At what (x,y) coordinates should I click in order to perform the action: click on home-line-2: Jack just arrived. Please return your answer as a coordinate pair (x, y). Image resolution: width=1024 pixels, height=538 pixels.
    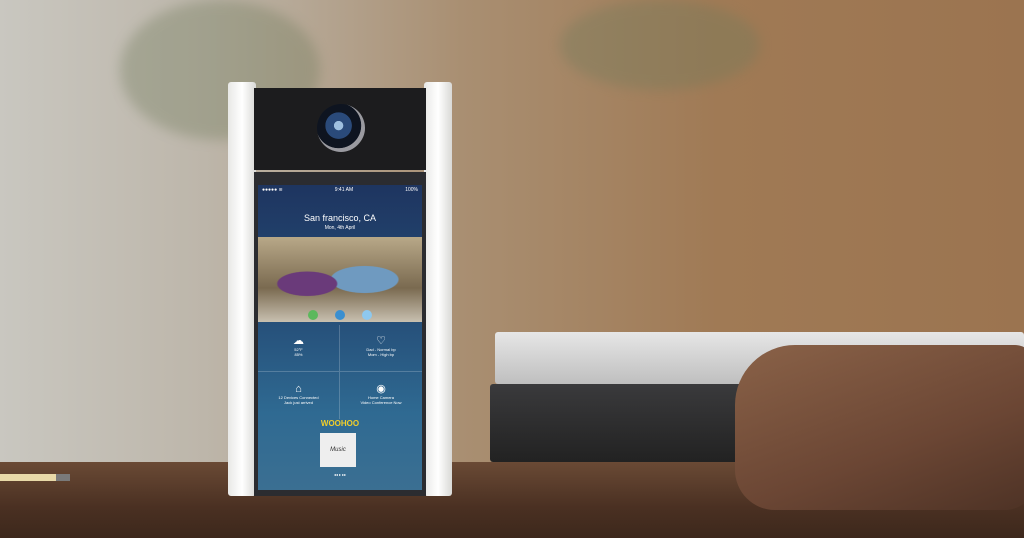
    Looking at the image, I should click on (298, 402).